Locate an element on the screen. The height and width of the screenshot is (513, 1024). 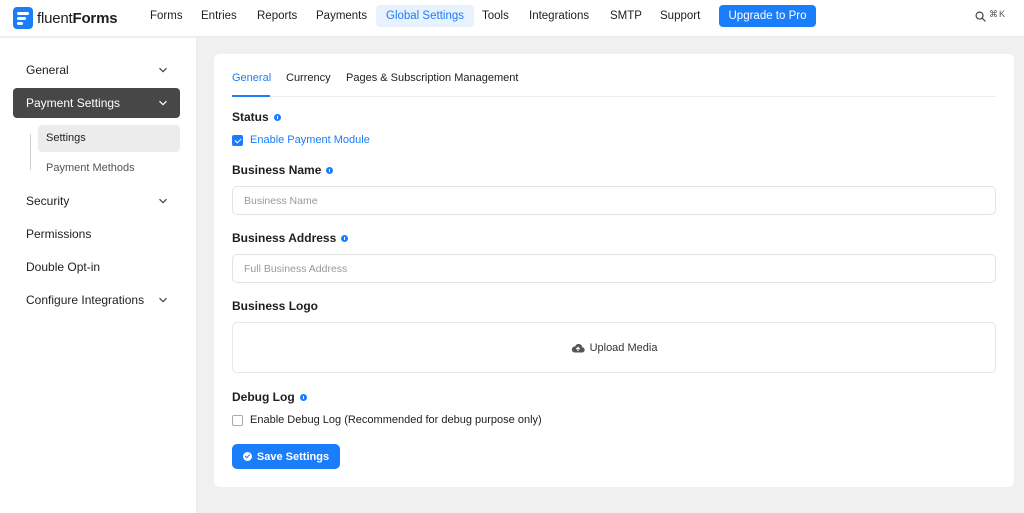
nav-global-settings: Global Settings is located at coordinates (425, 16).